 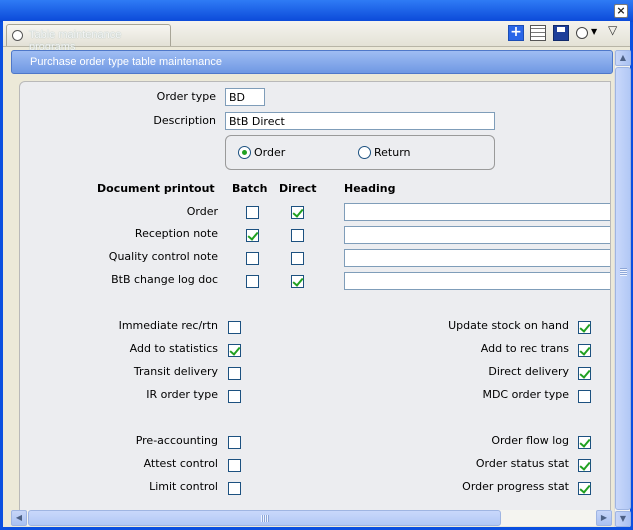 I want to click on window-titlebar: ×, so click(x=316, y=11).